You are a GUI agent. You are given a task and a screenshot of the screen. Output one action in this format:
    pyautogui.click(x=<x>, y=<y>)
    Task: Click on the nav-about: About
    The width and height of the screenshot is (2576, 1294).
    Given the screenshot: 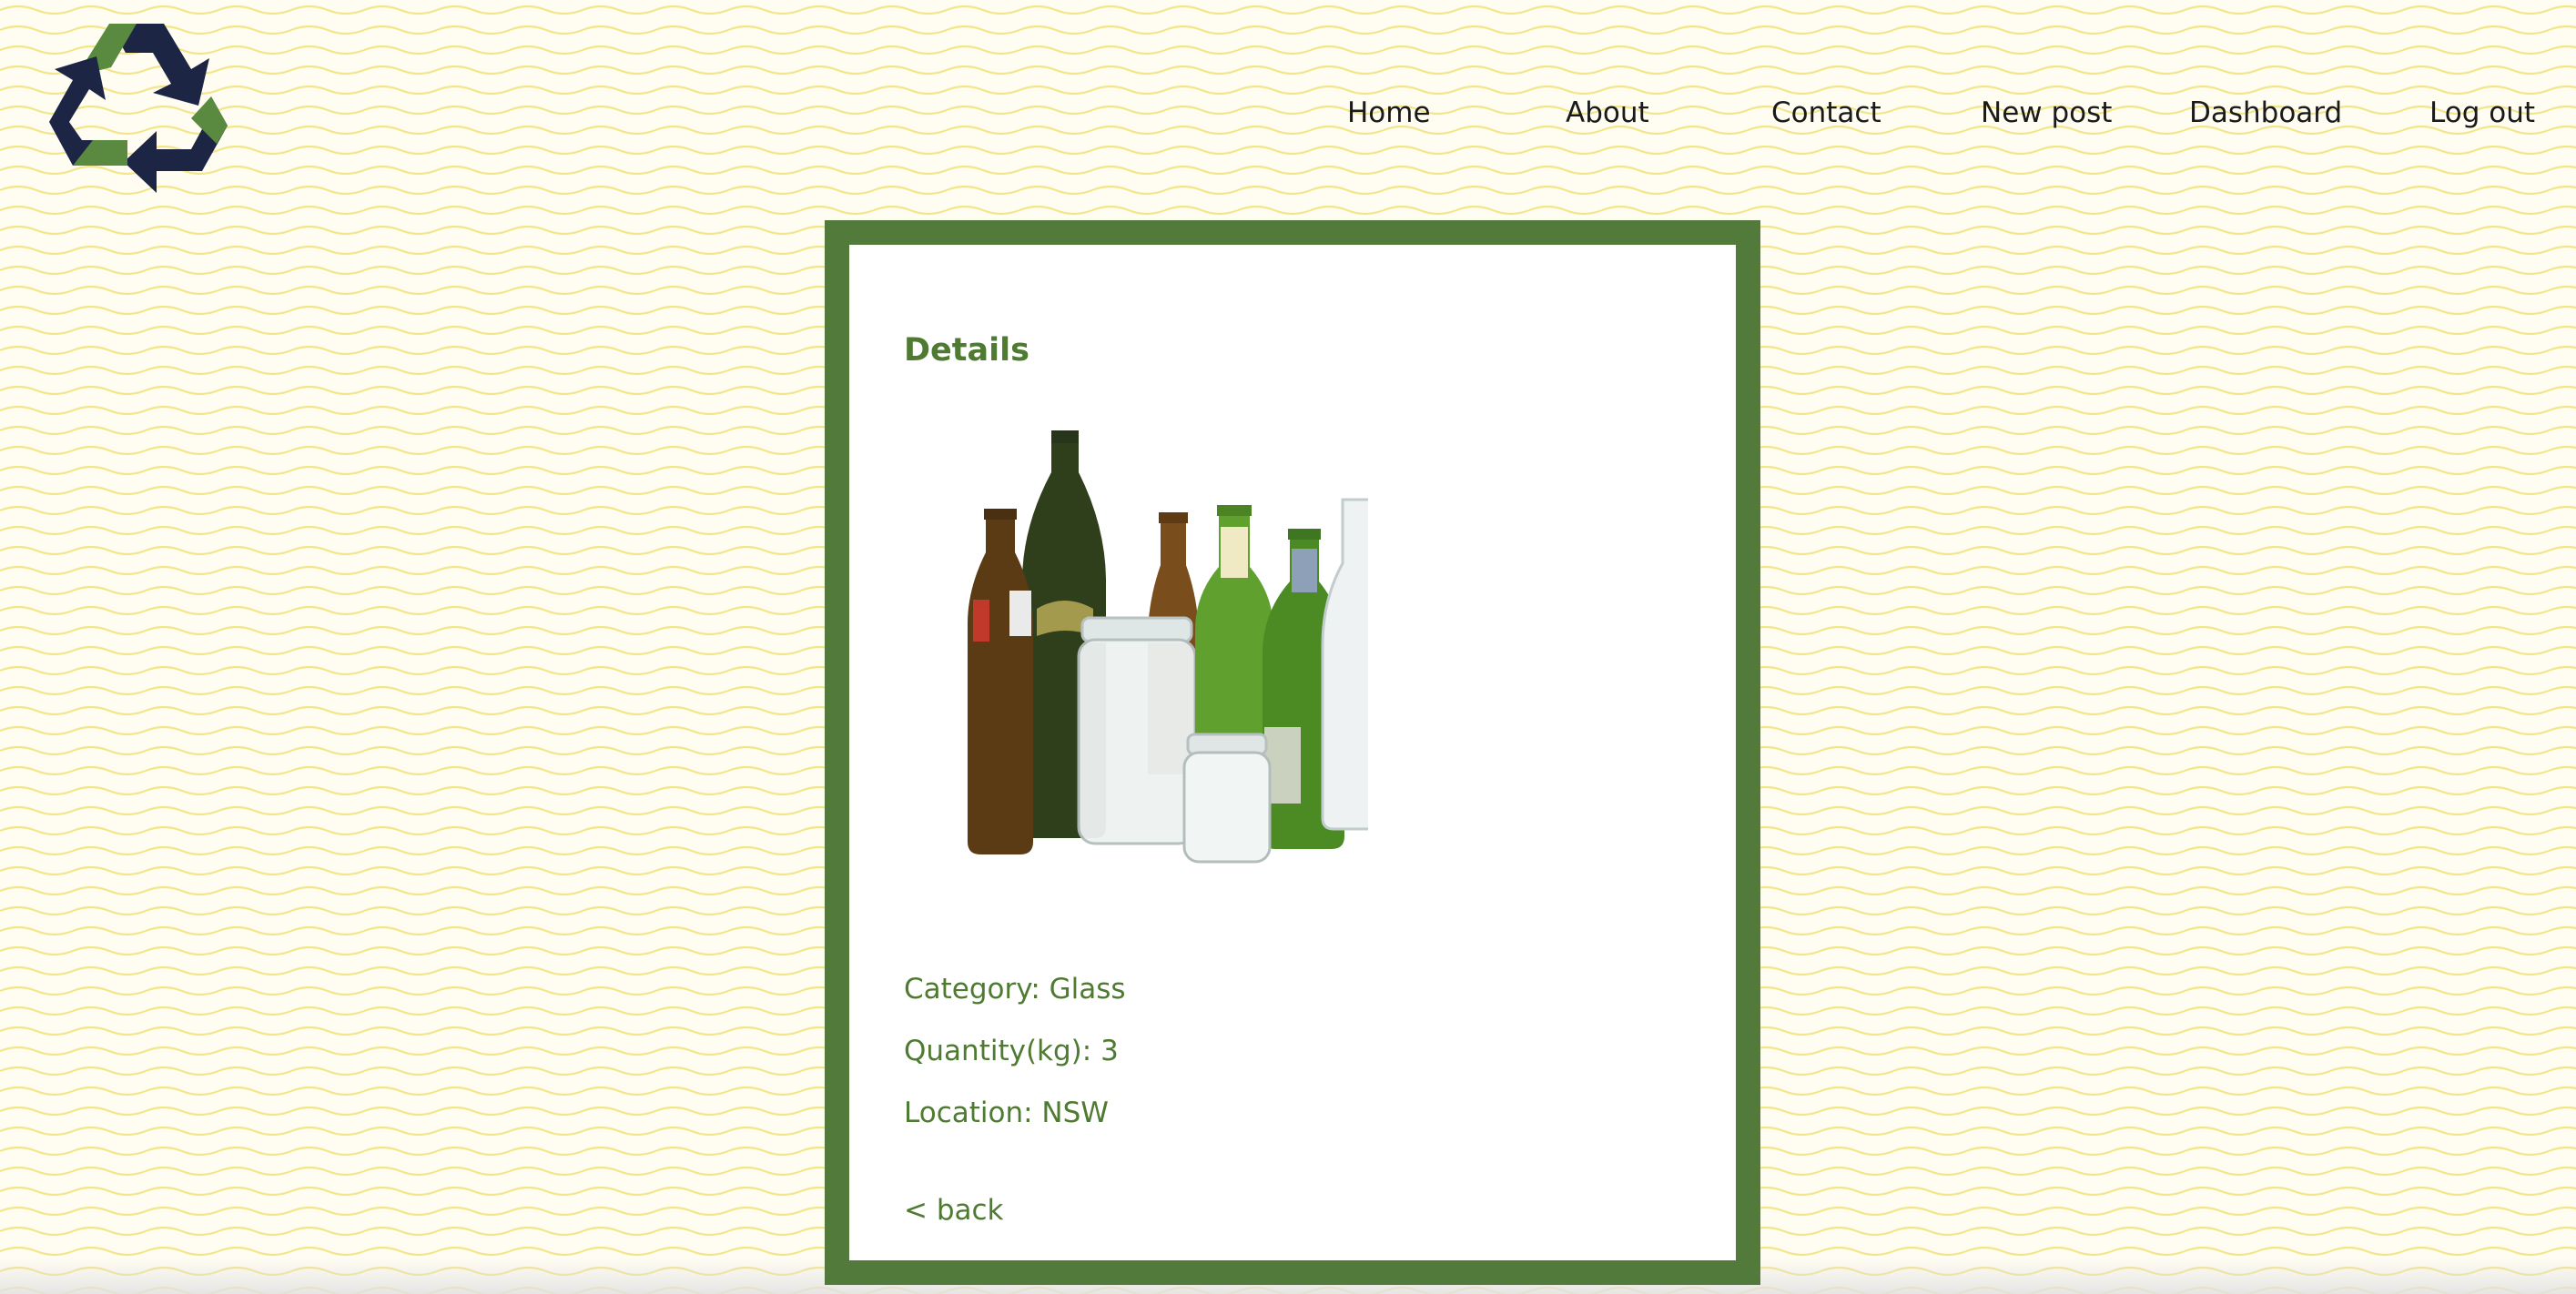 What is the action you would take?
    pyautogui.click(x=1607, y=112)
    